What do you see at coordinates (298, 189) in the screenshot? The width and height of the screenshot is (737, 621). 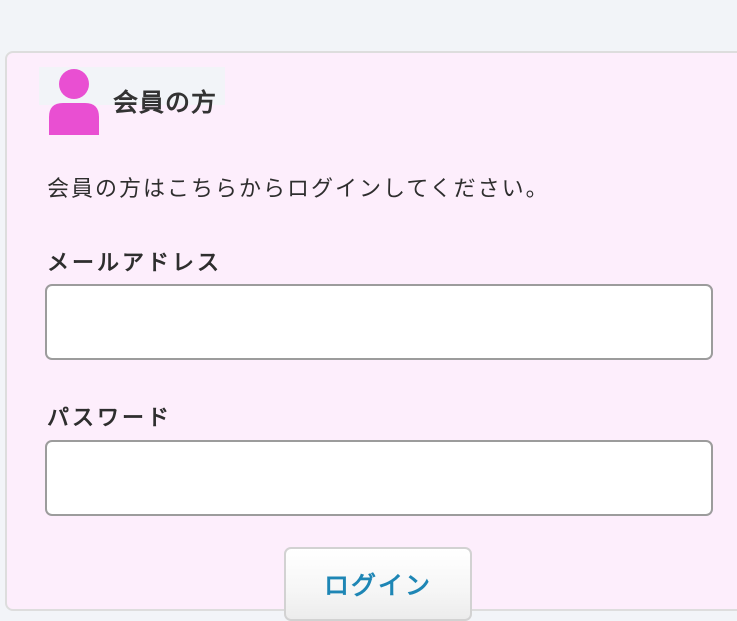 I see `intro-text: 会員の方はこちらからログインしてください。` at bounding box center [298, 189].